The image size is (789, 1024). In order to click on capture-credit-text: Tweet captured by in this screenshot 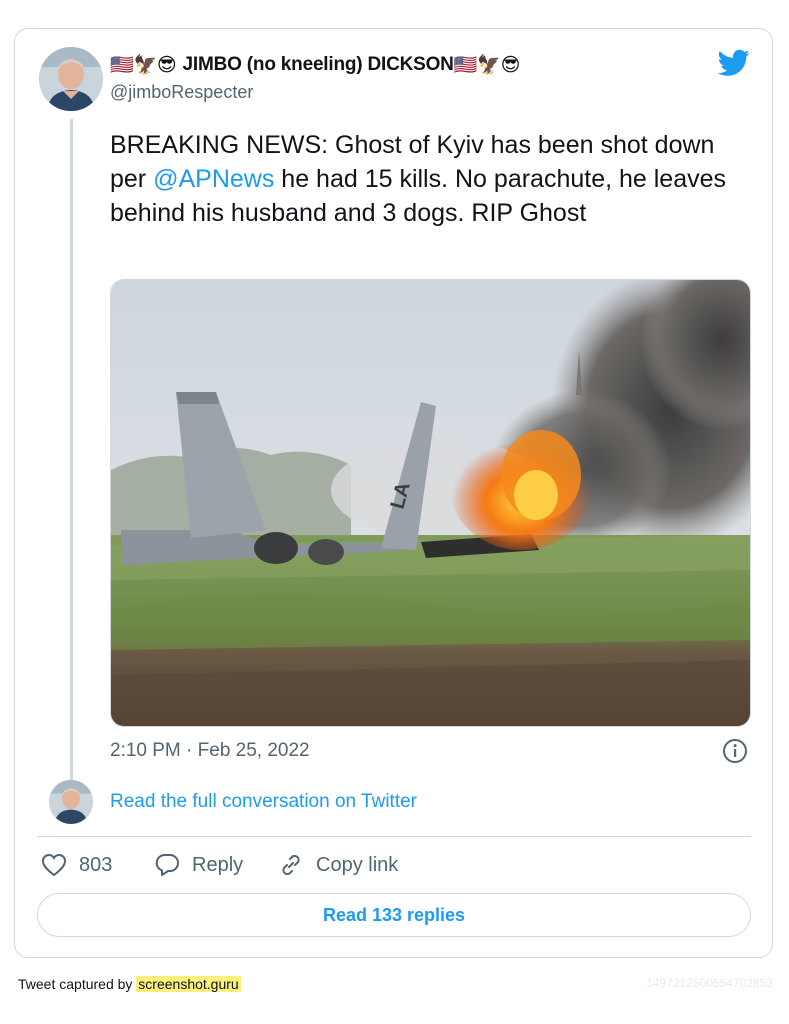, I will do `click(77, 984)`.